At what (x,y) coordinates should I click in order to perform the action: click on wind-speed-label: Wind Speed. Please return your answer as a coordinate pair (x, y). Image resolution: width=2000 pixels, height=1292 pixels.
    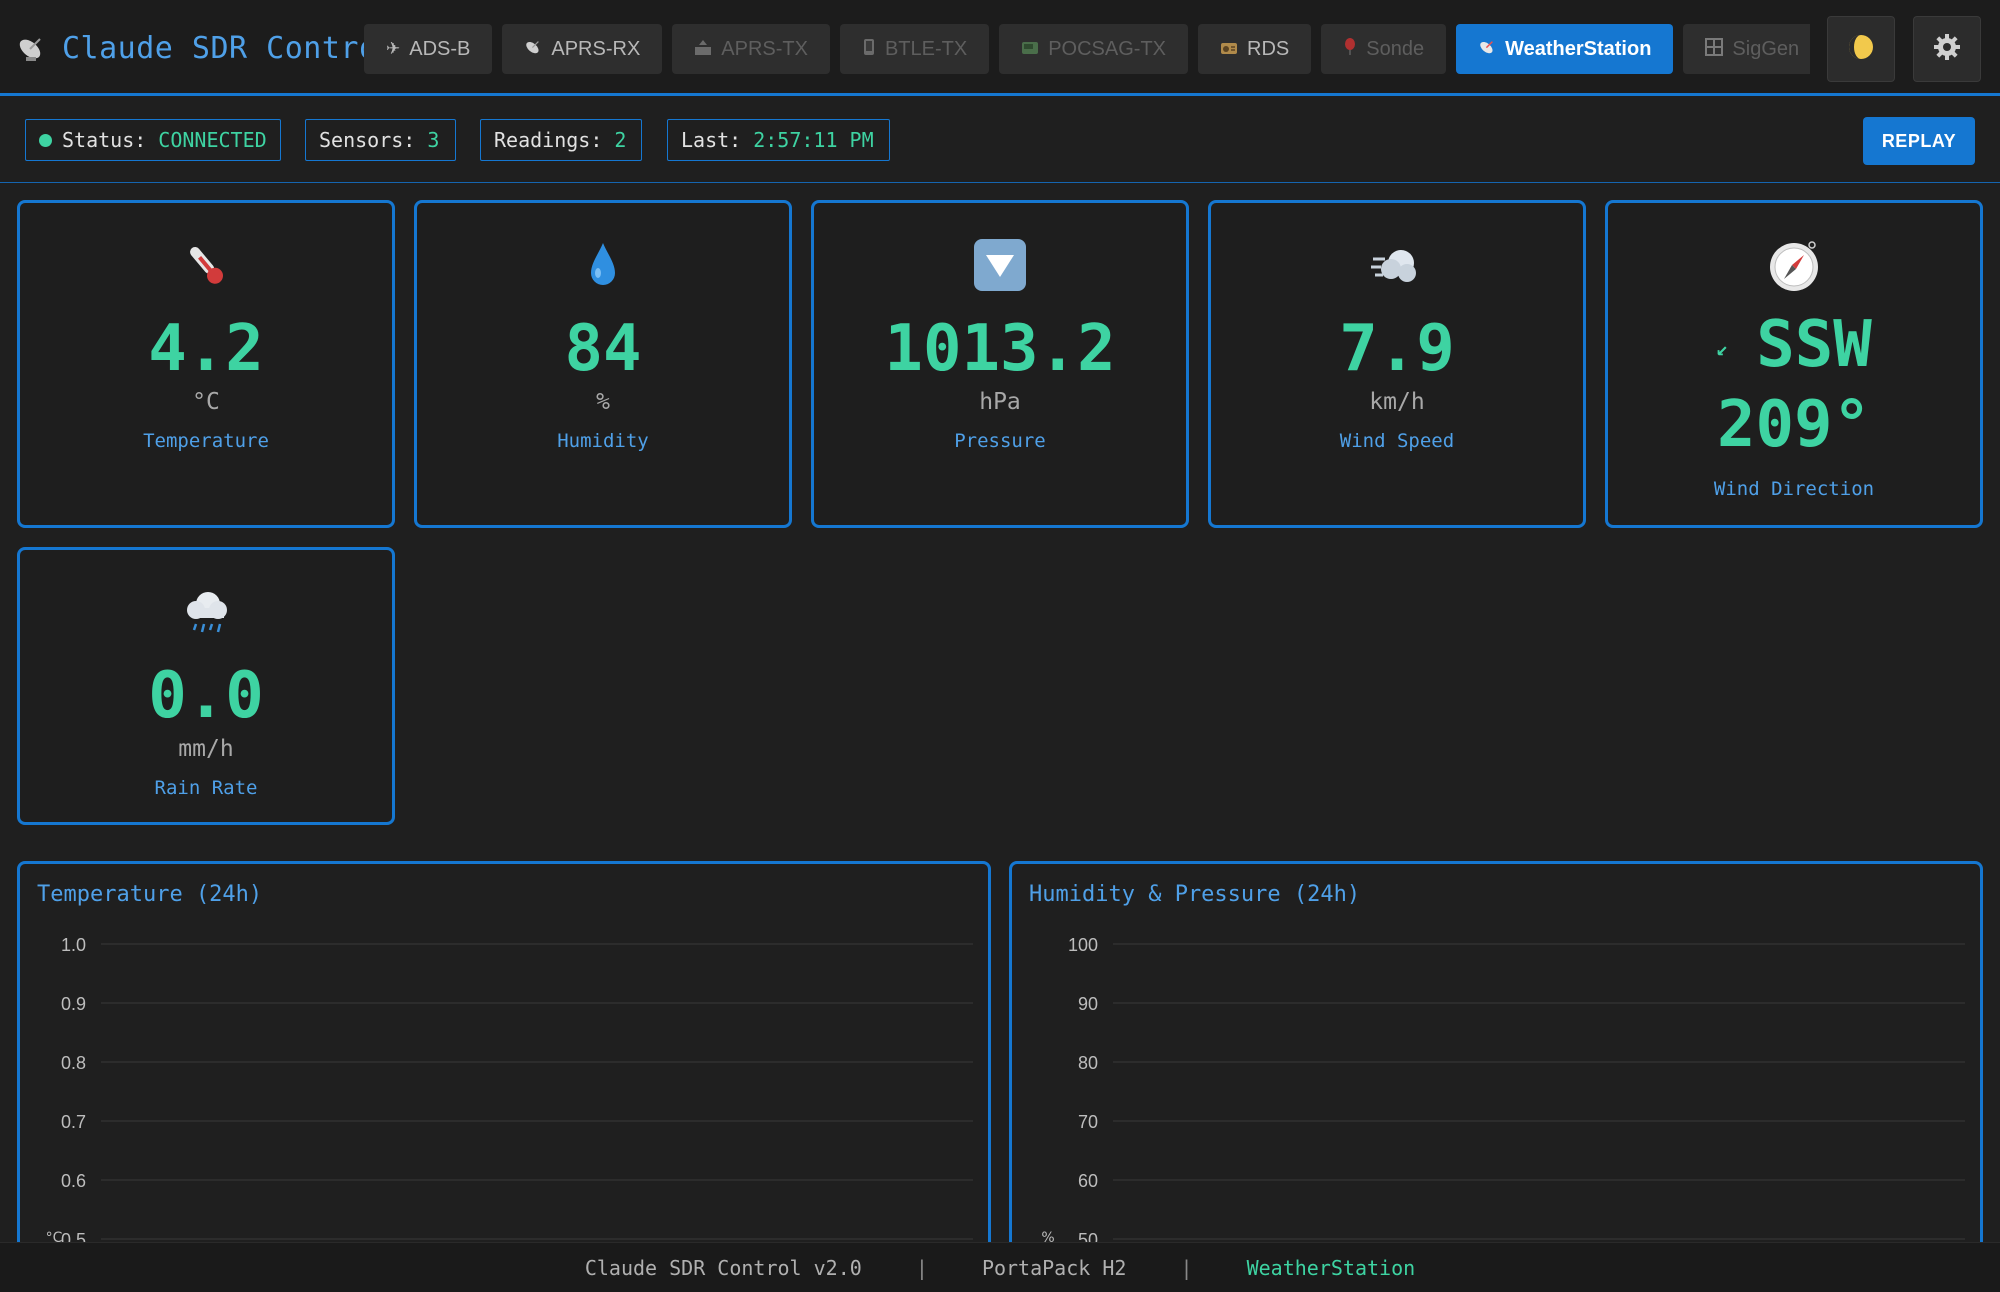
    Looking at the image, I should click on (1397, 441).